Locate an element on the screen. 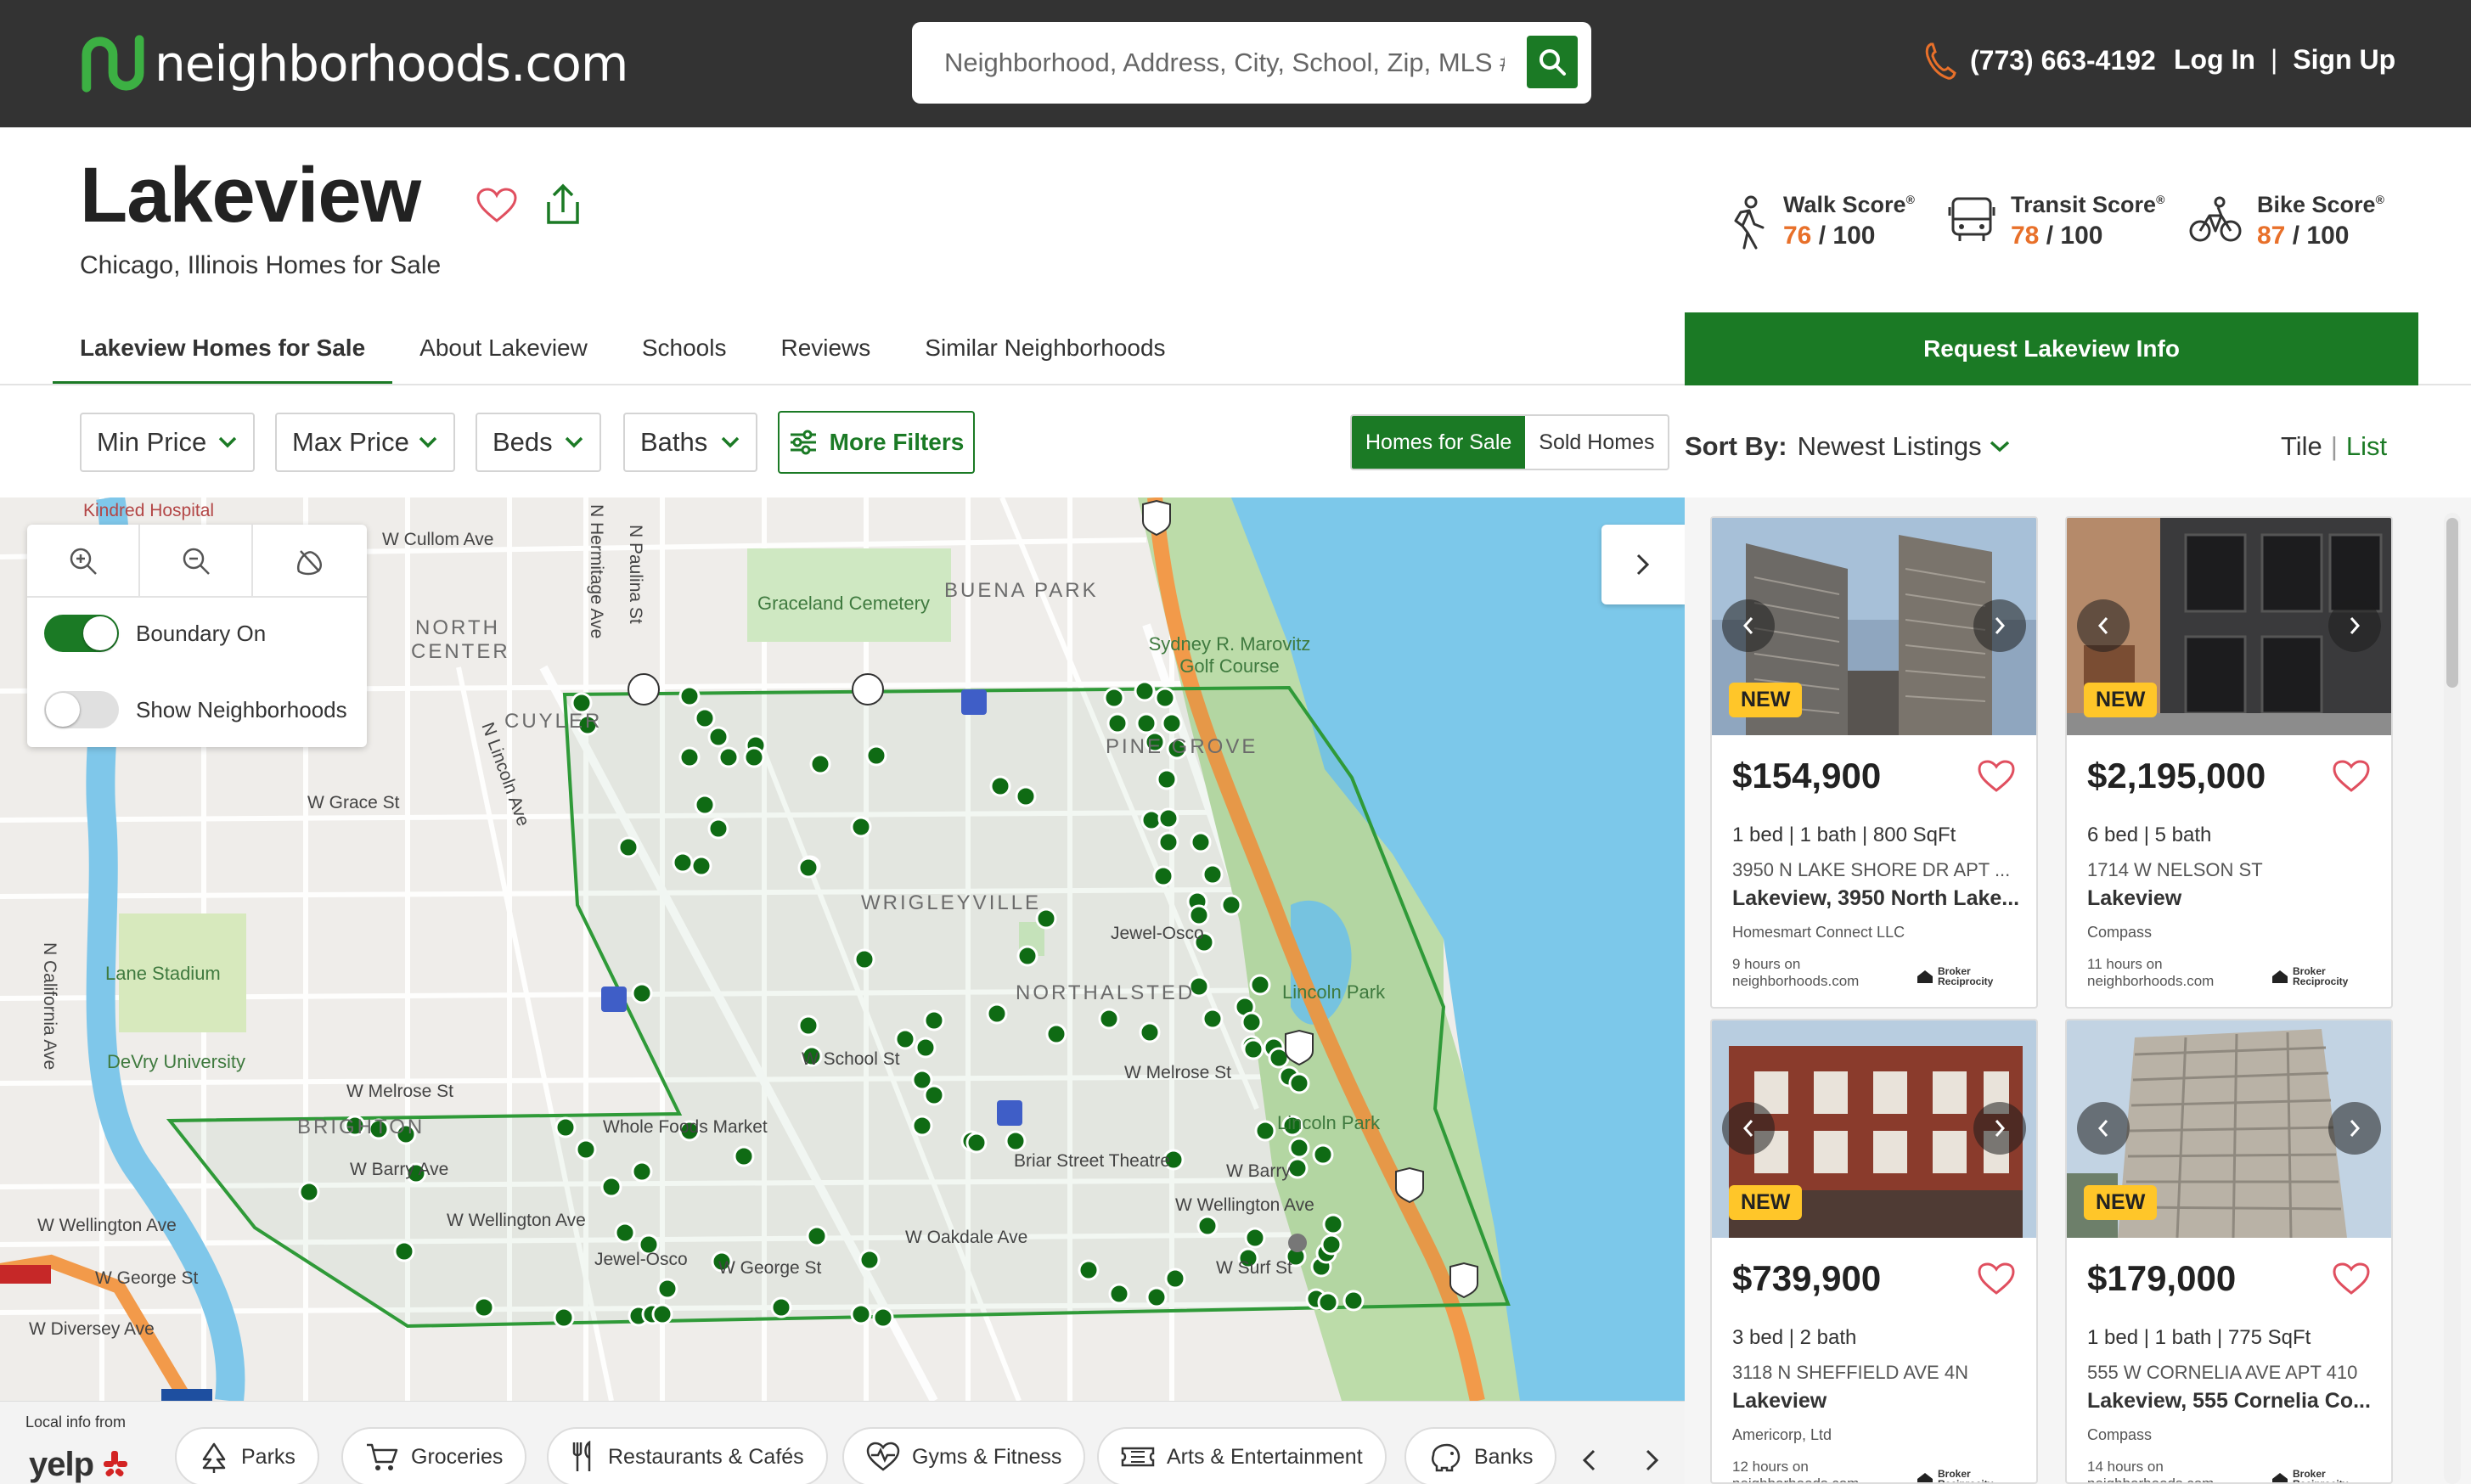 The width and height of the screenshot is (2471, 1484). poi-chip-parks: Parks is located at coordinates (247, 1455).